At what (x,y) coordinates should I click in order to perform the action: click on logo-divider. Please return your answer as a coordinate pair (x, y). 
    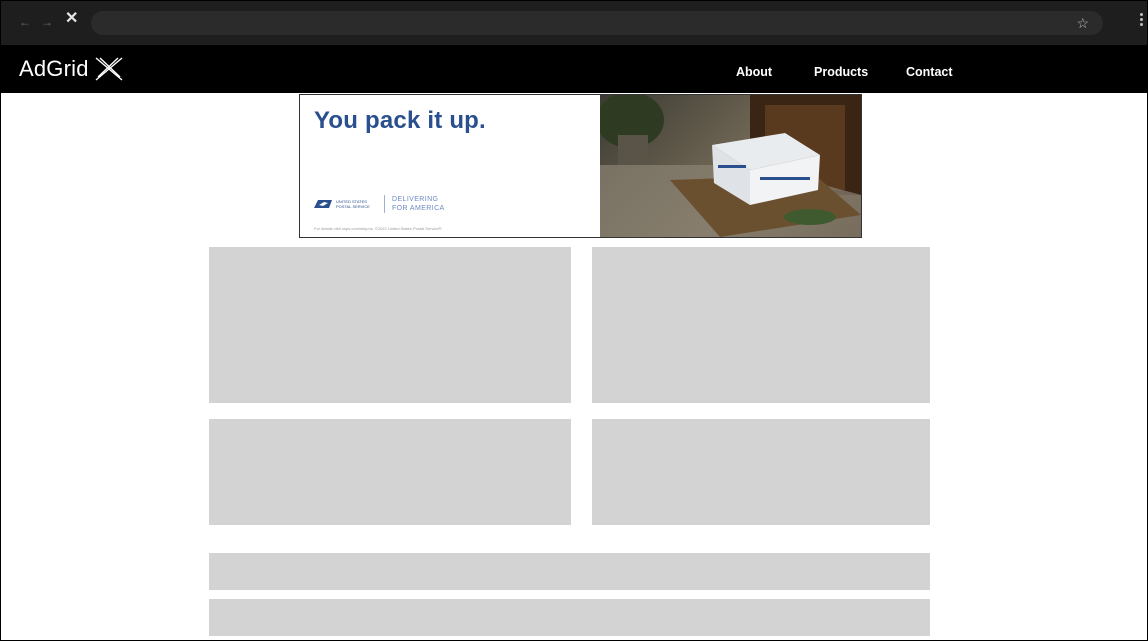
    Looking at the image, I should click on (384, 204).